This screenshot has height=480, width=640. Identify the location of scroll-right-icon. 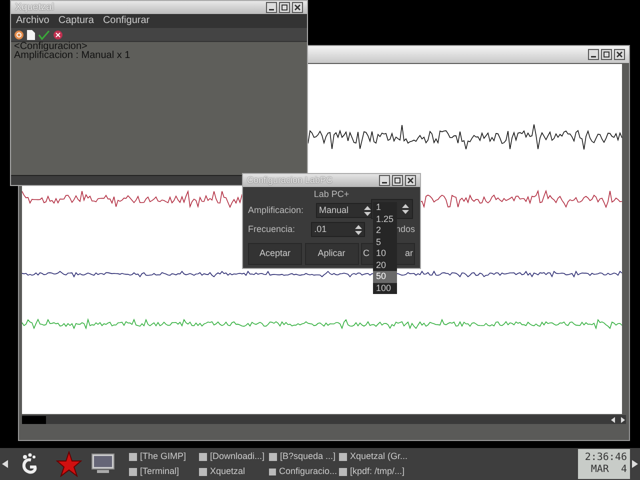
(635, 464).